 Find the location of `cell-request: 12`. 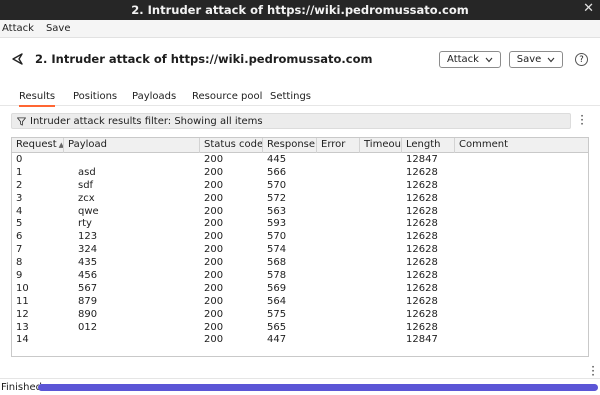

cell-request: 12 is located at coordinates (22, 314).